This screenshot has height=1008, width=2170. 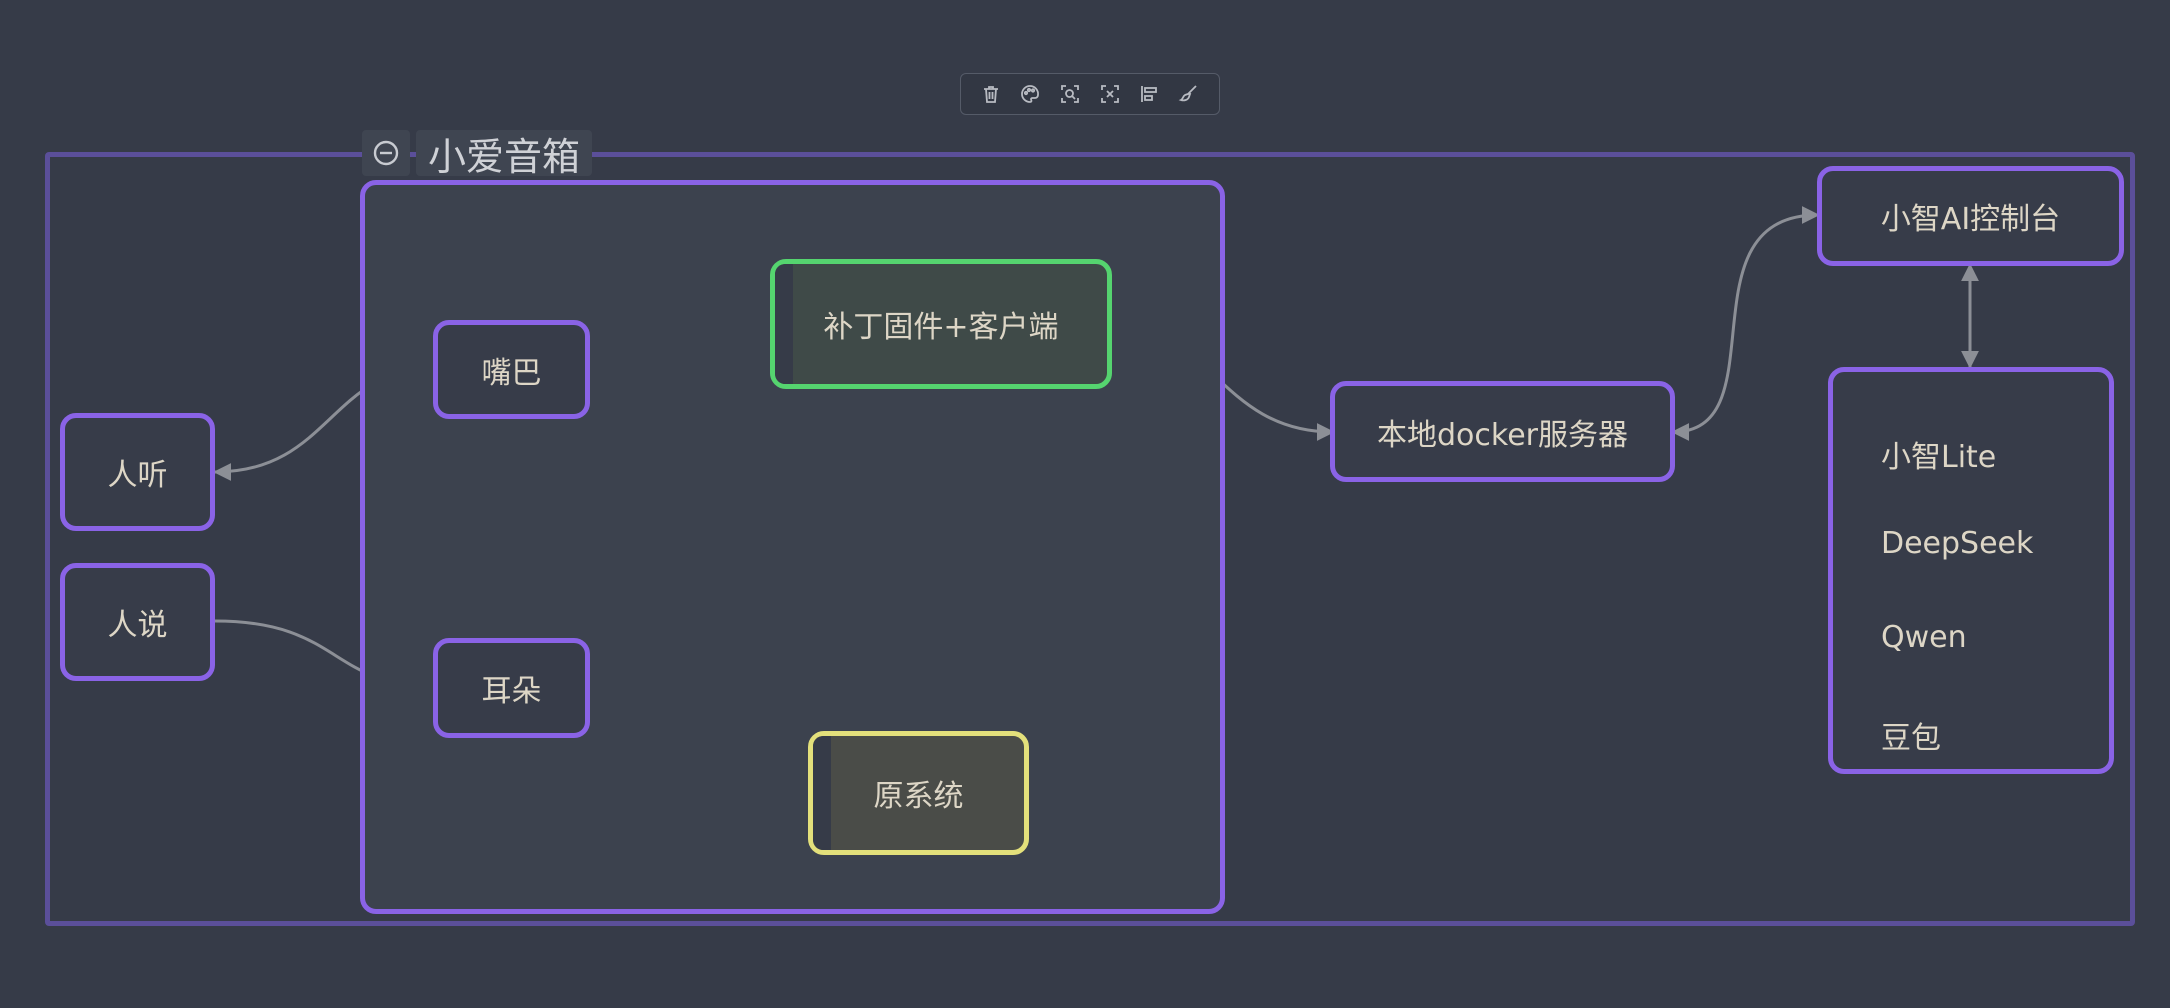 What do you see at coordinates (1971, 570) in the screenshot?
I see `node-model-list: 小智Lite DeepSeek Qwen 豆包` at bounding box center [1971, 570].